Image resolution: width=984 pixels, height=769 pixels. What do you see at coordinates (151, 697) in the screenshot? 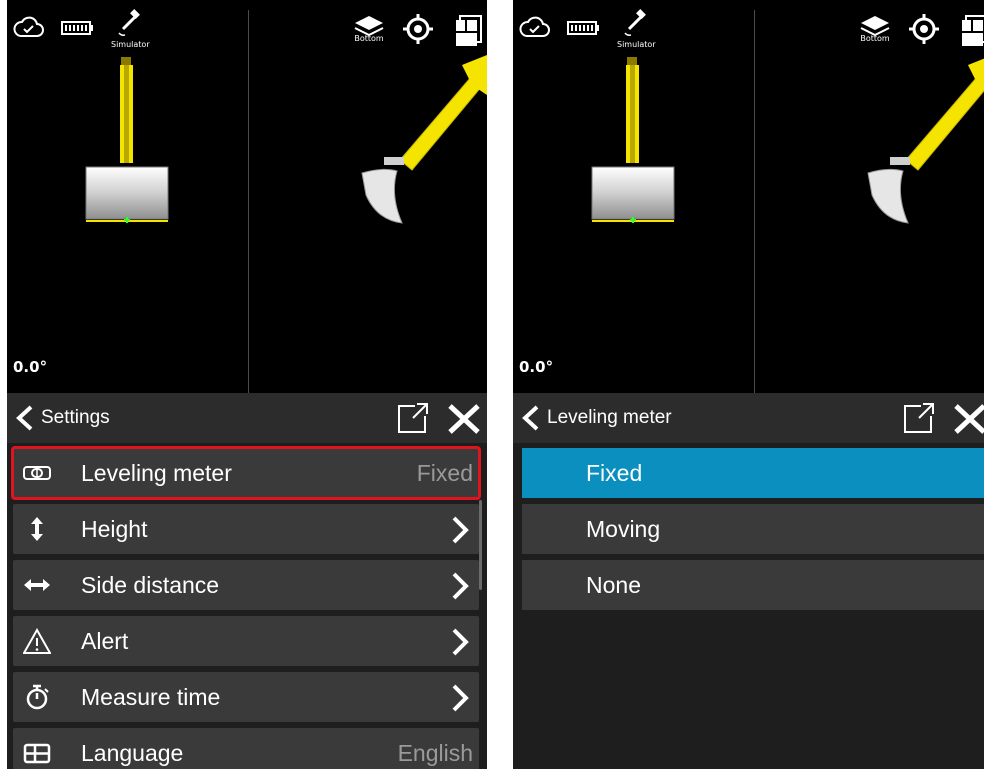
I see `settings-item-label: Measure time` at bounding box center [151, 697].